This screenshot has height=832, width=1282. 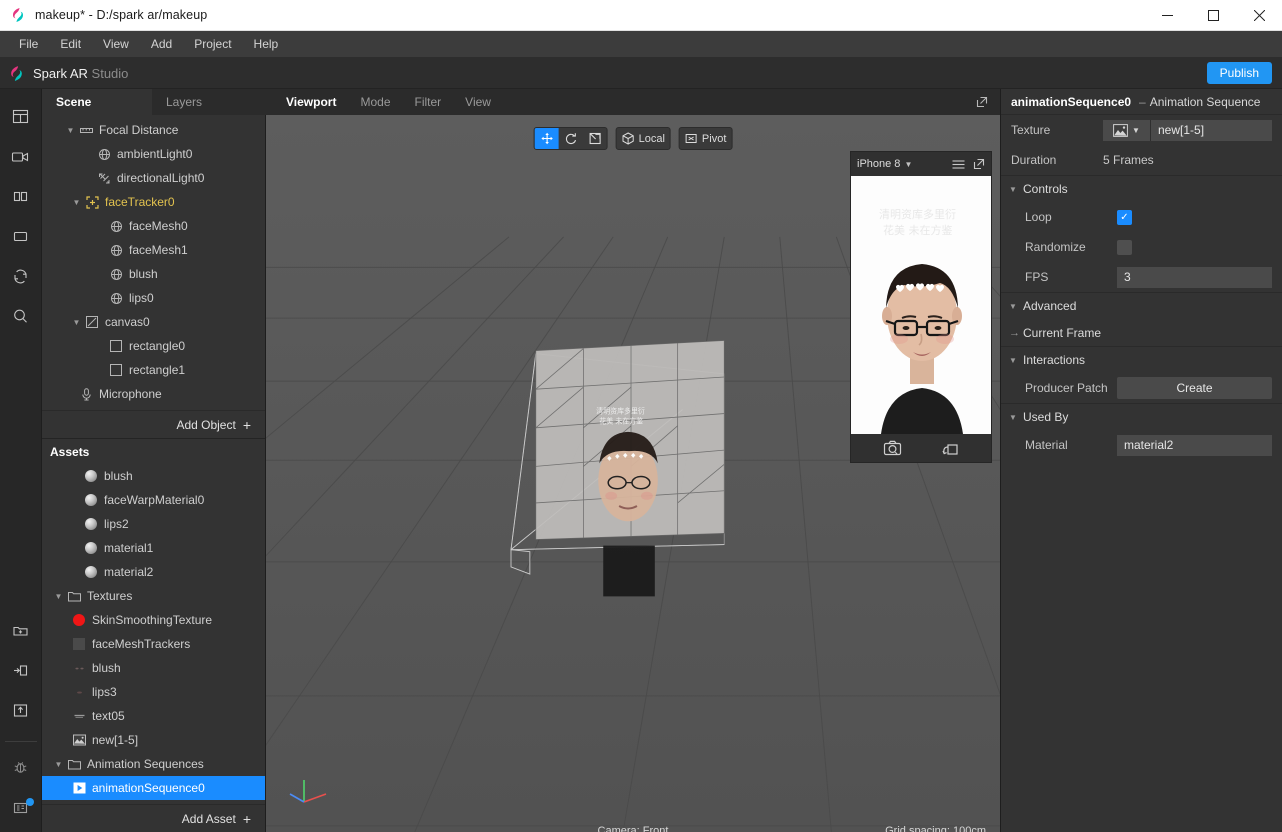 I want to click on camera-icon, so click(x=21, y=156).